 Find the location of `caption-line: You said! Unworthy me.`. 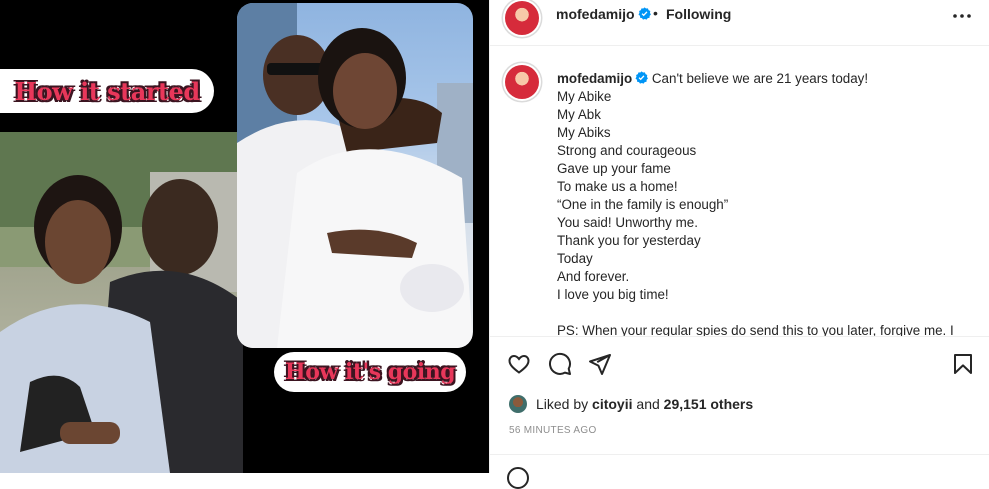

caption-line: You said! Unworthy me. is located at coordinates (627, 222).